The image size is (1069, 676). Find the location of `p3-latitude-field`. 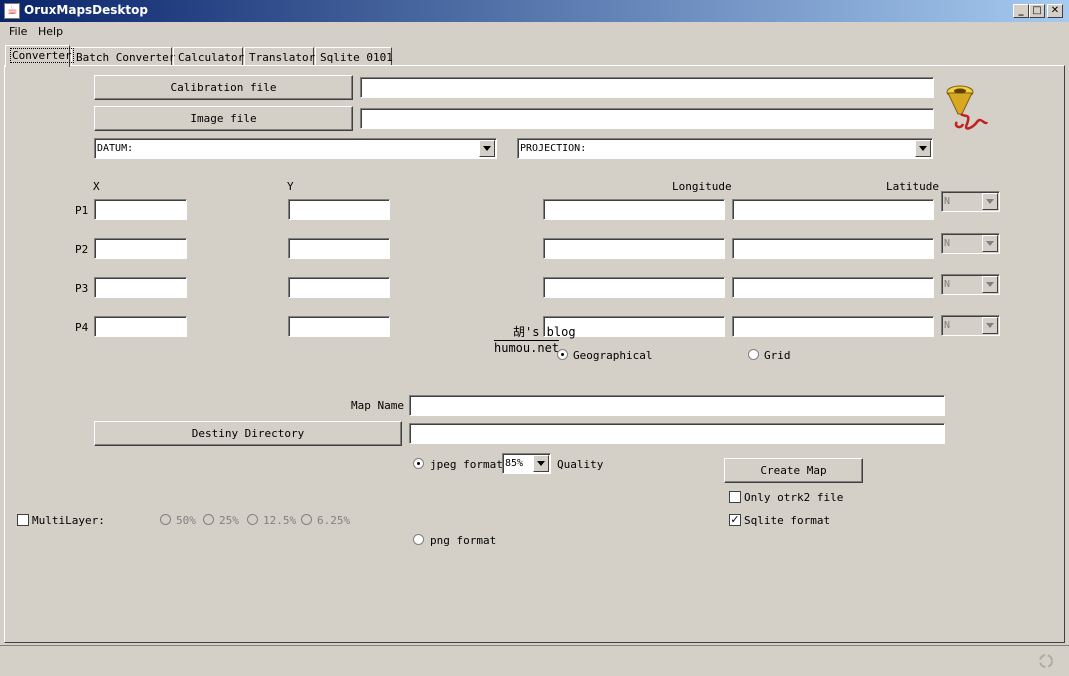

p3-latitude-field is located at coordinates (833, 287).